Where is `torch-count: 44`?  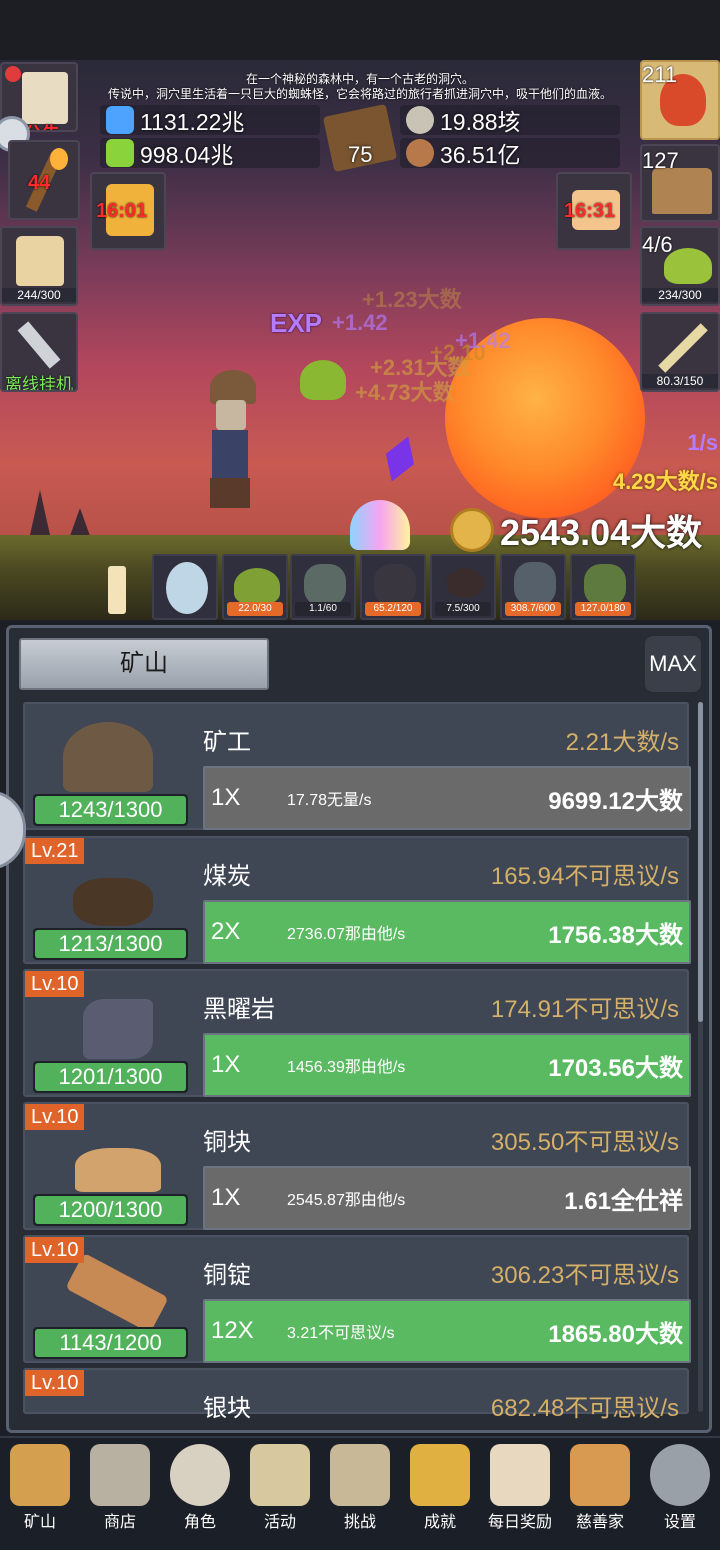
torch-count: 44 is located at coordinates (39, 183).